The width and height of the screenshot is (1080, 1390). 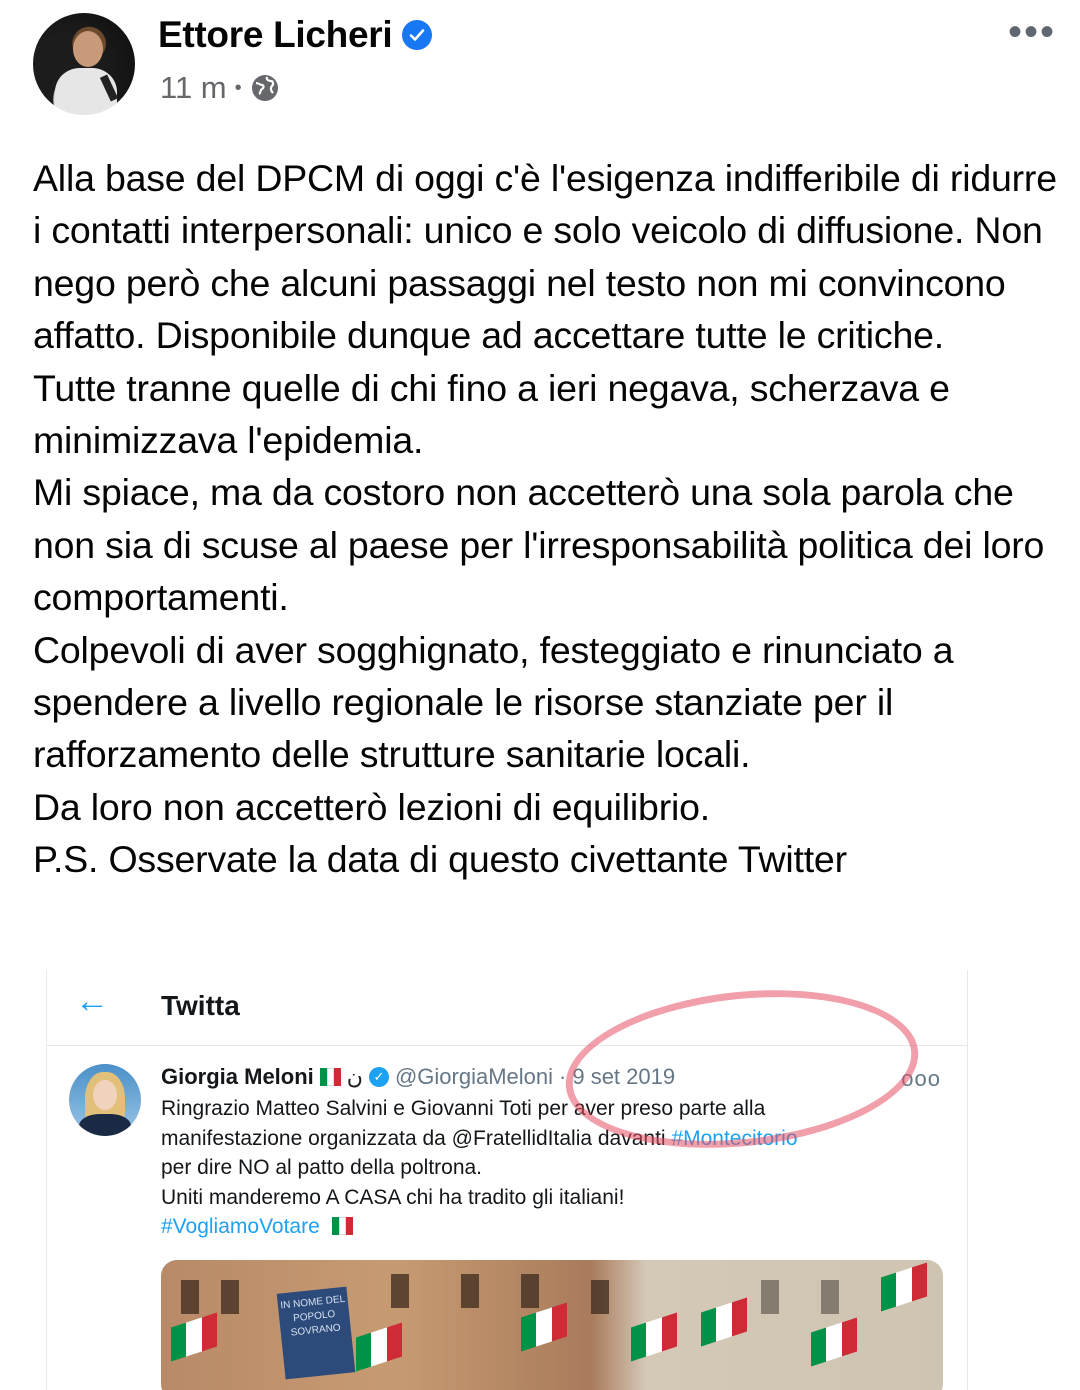 What do you see at coordinates (556, 1227) in the screenshot?
I see `tweet-line: #VogliamoVotare` at bounding box center [556, 1227].